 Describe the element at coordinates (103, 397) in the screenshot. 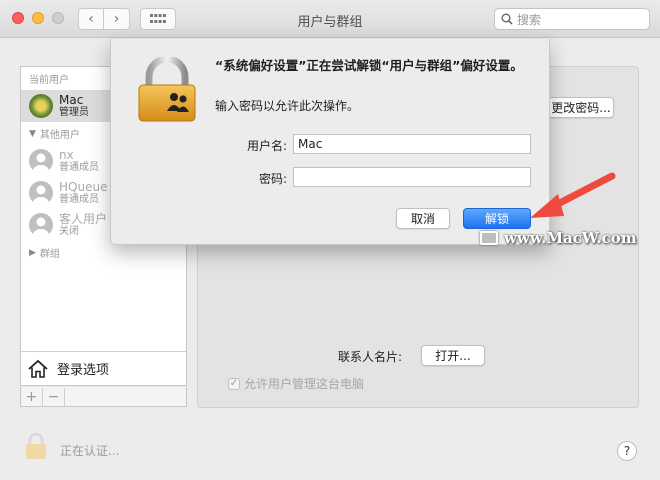

I see `add-remove-bar: + −` at that location.